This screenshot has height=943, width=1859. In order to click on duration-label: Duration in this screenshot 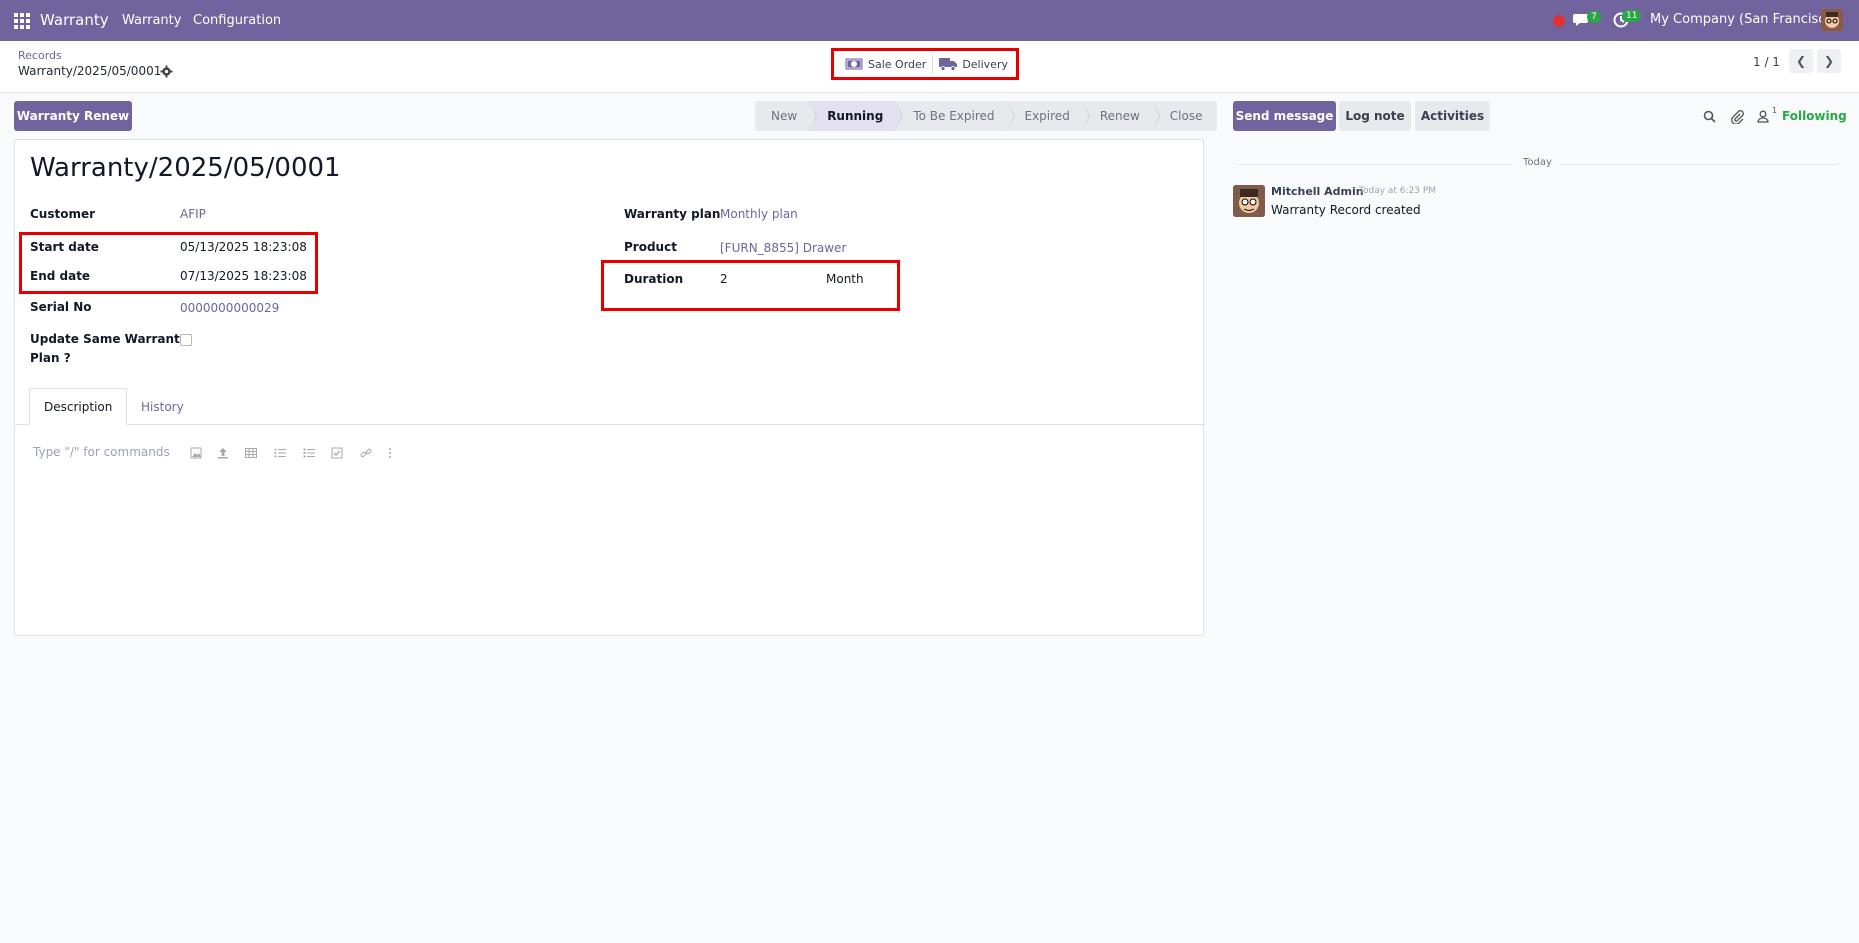, I will do `click(654, 279)`.